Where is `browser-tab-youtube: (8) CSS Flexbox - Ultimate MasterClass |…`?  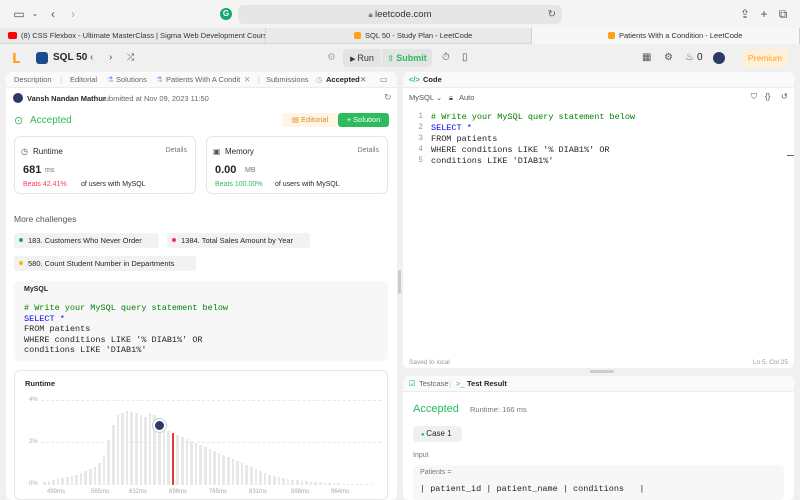
browser-tab-youtube: (8) CSS Flexbox - Ultimate MasterClass |… is located at coordinates (133, 36).